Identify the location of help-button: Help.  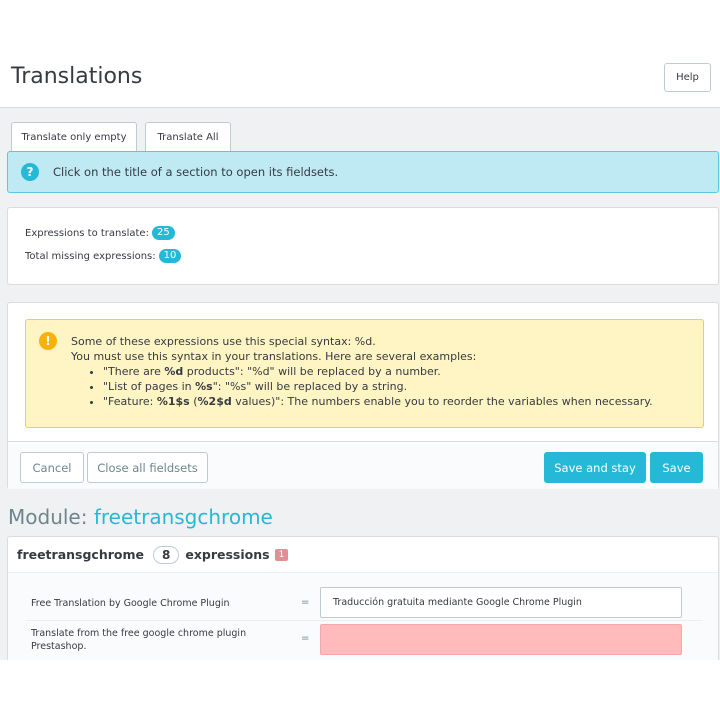
(687, 77).